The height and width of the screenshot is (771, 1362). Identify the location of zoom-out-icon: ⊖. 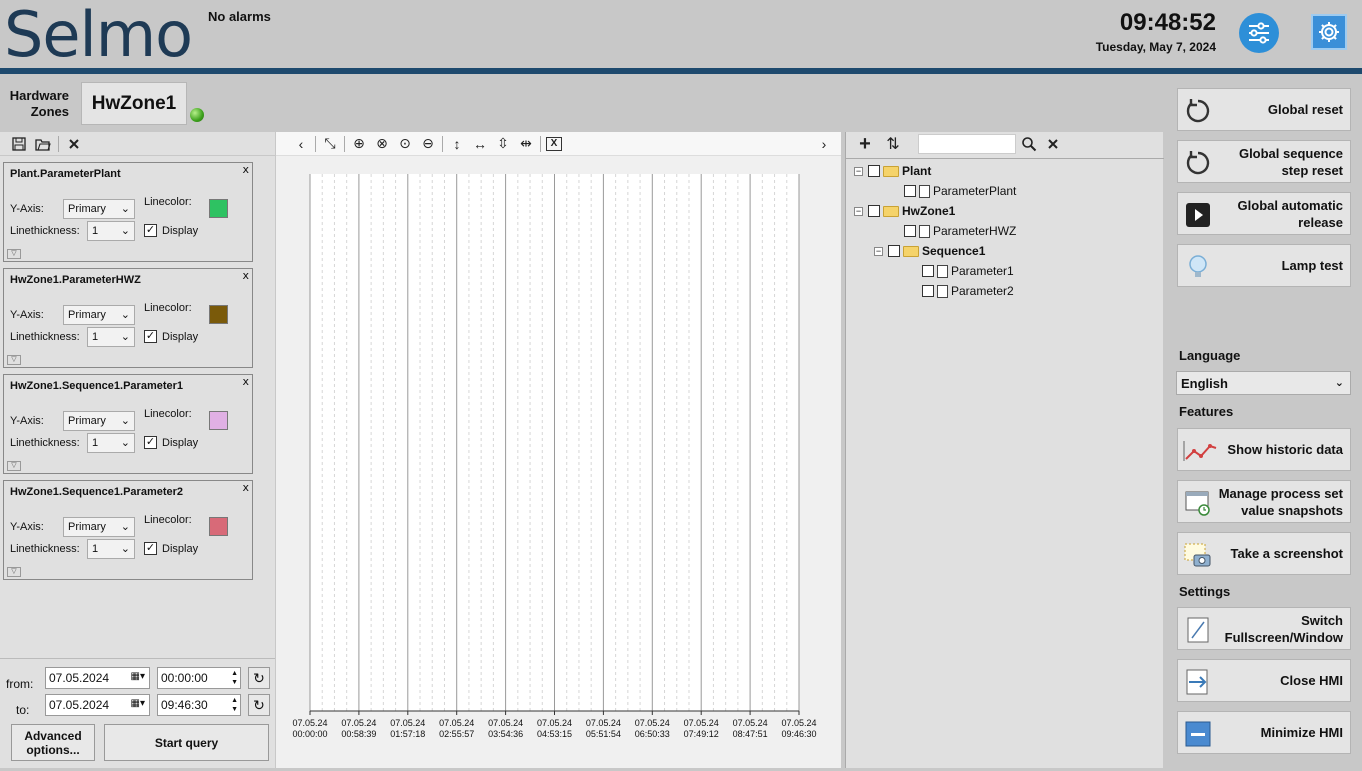
(428, 144).